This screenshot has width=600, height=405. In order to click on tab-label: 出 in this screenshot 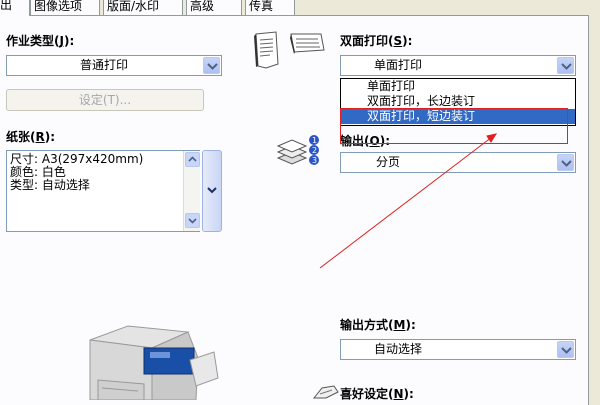, I will do `click(6, 6)`.